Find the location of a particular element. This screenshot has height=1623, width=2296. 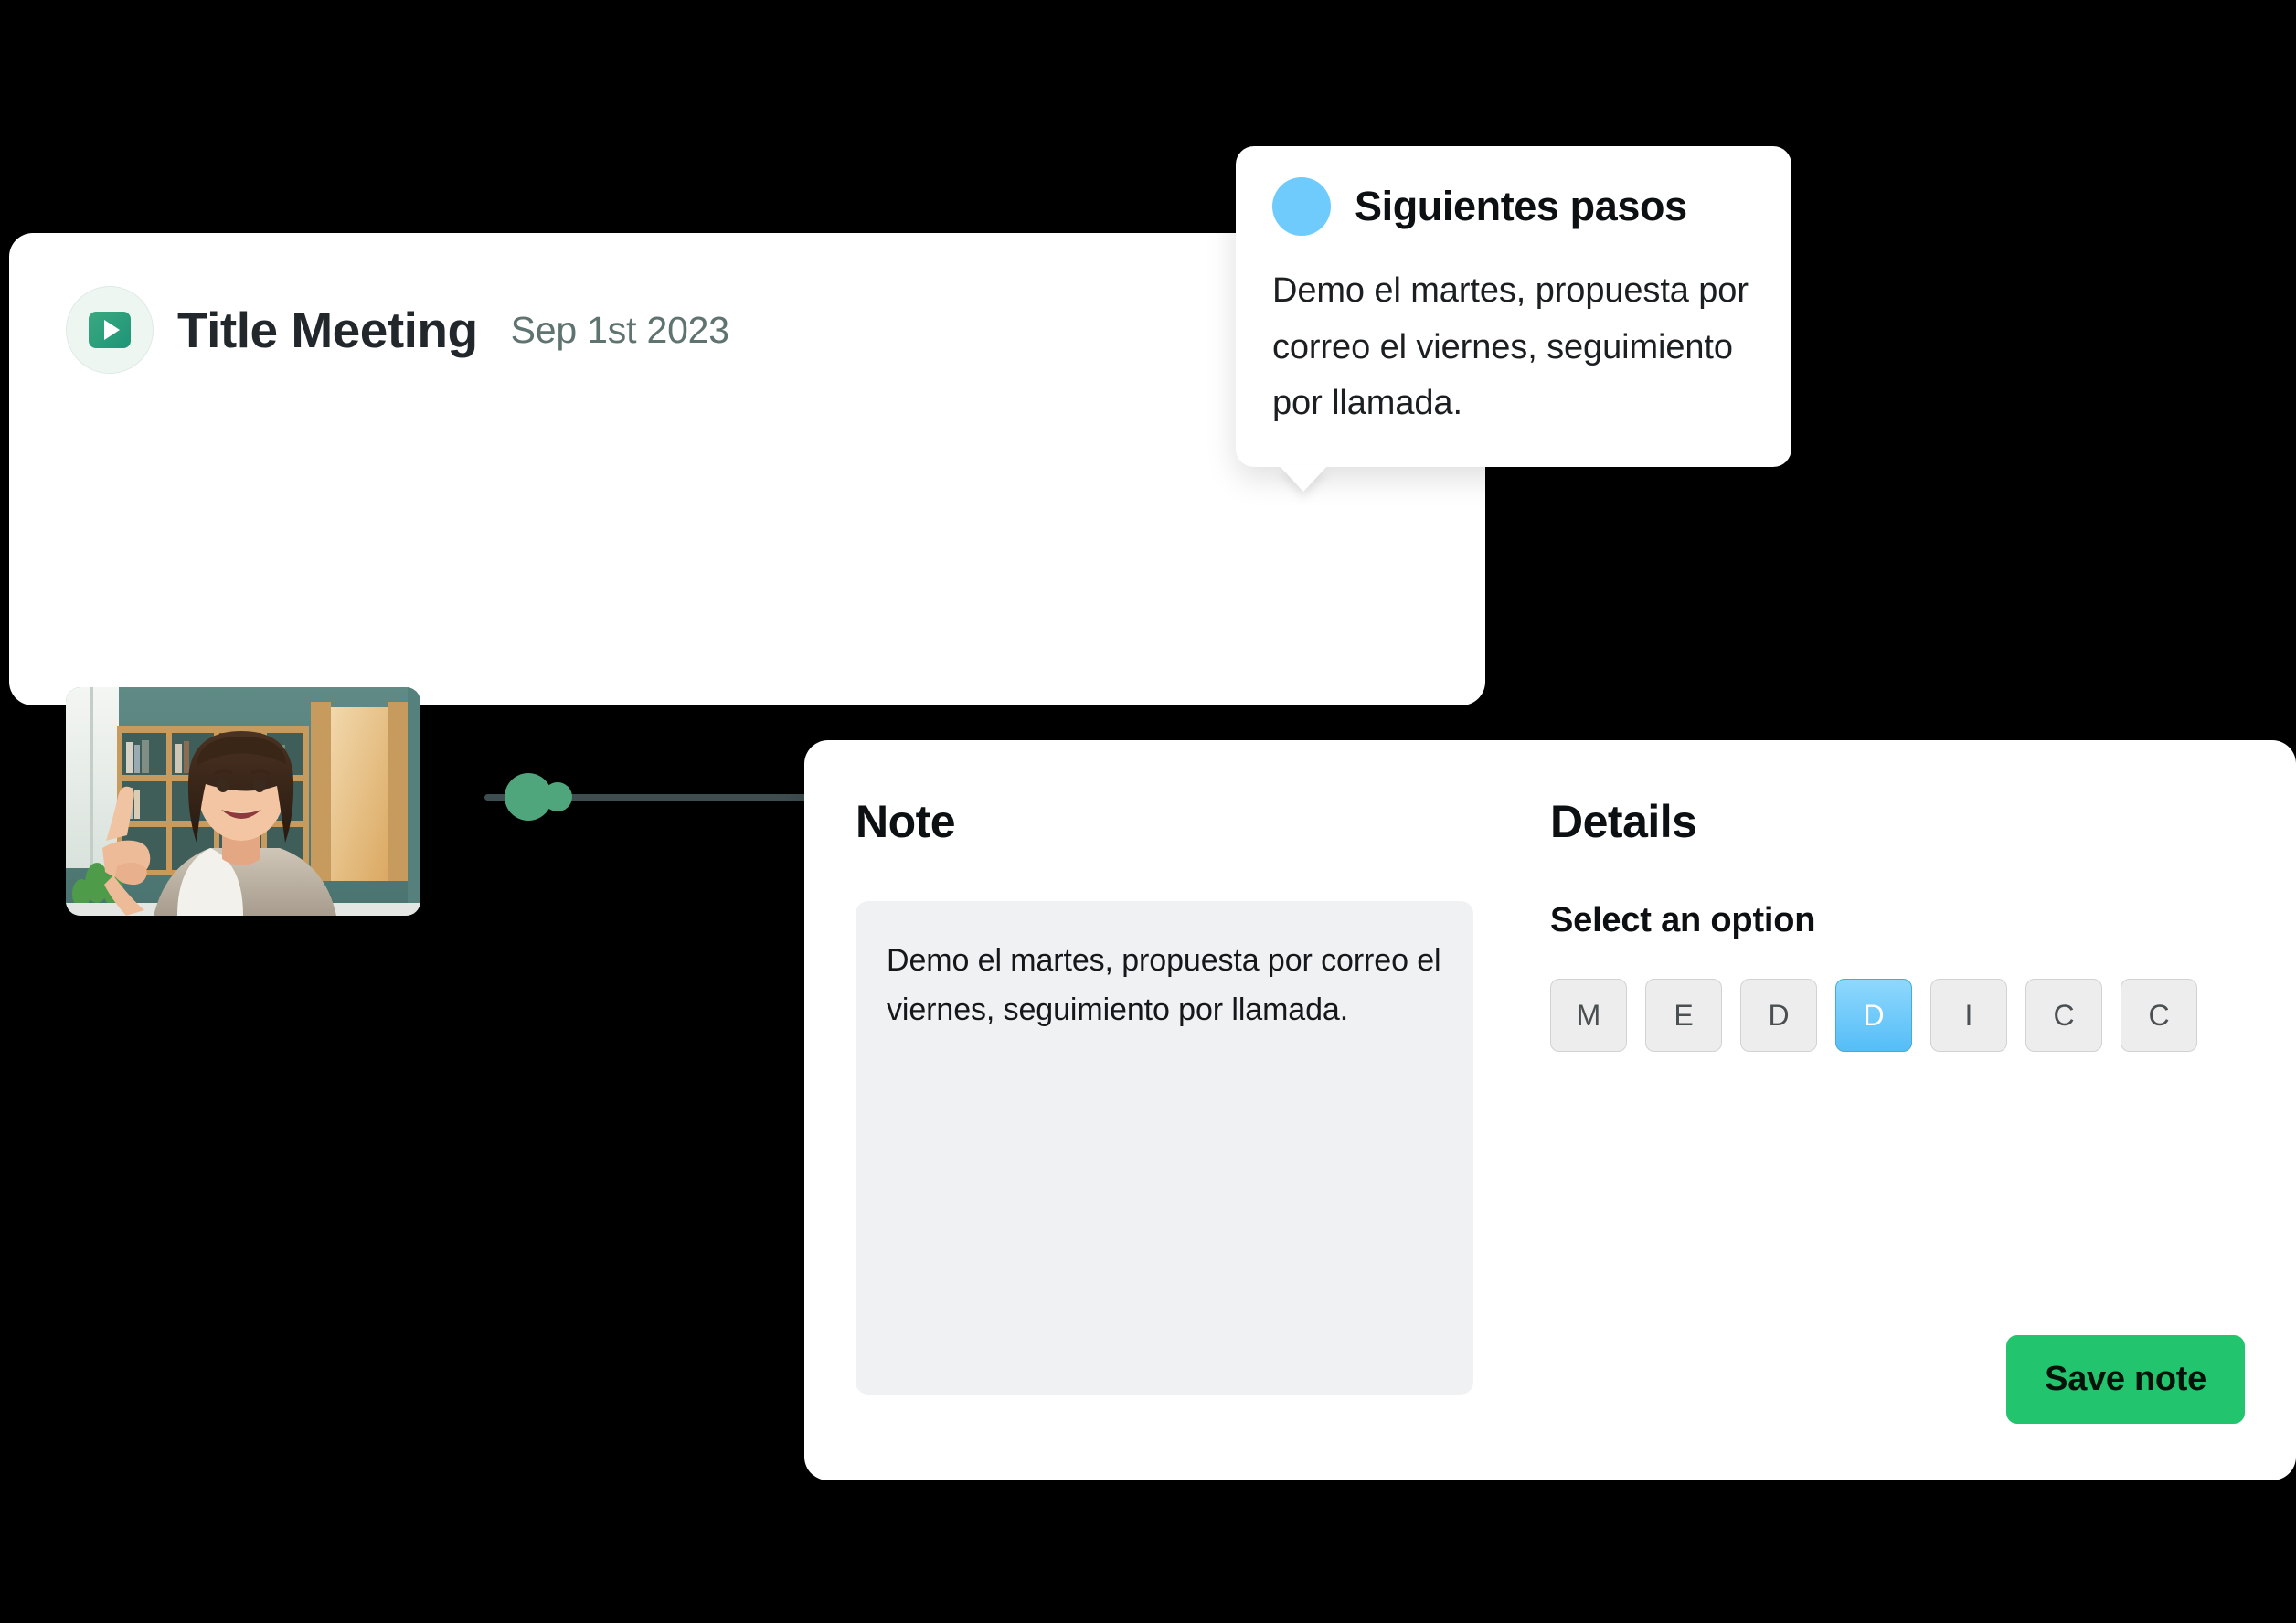

page-title: Title Meeting is located at coordinates (327, 330).